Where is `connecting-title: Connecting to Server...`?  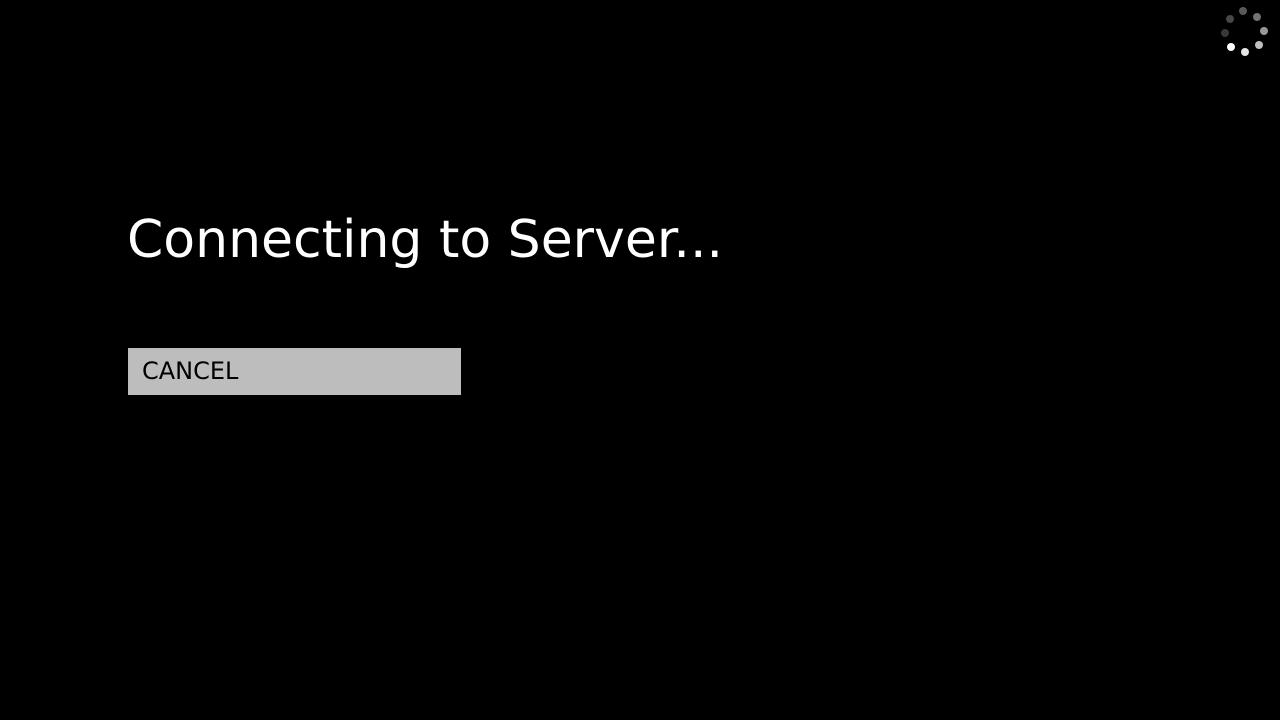
connecting-title: Connecting to Server... is located at coordinates (425, 240).